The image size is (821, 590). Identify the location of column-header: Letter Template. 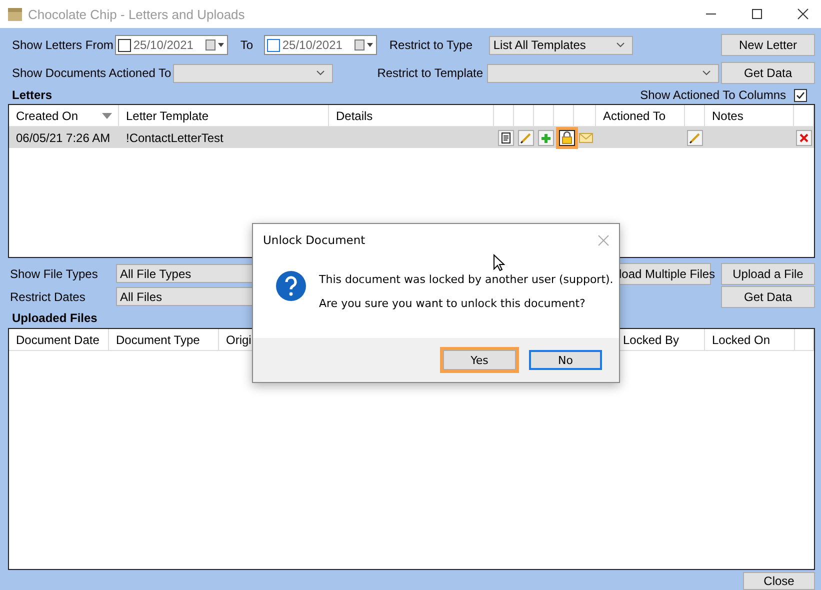
(224, 115).